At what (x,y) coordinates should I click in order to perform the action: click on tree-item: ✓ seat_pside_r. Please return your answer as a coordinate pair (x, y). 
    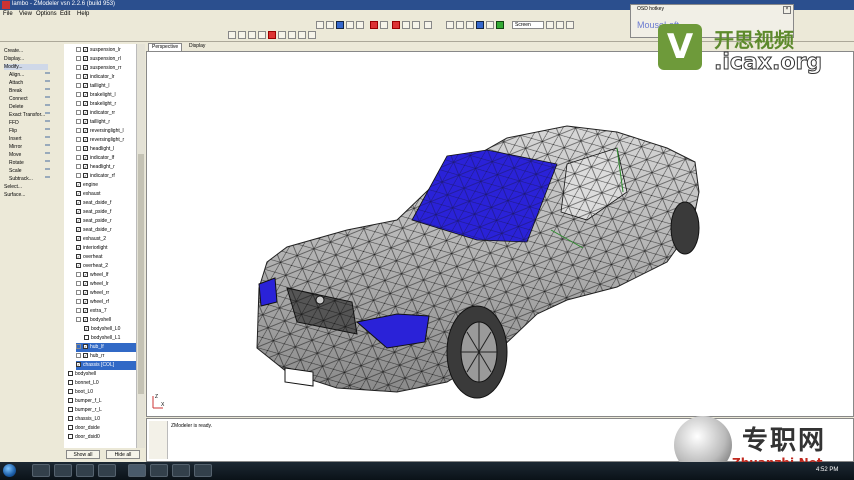
    Looking at the image, I should click on (107, 221).